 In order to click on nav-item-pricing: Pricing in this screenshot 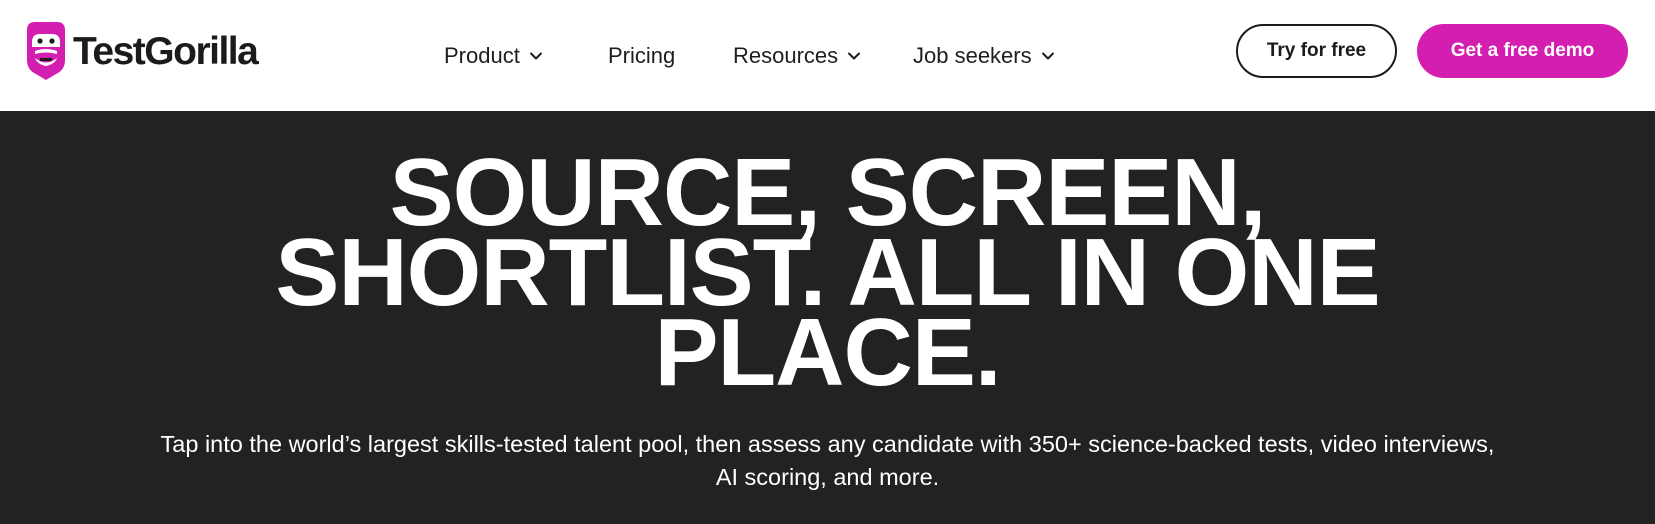, I will do `click(641, 56)`.